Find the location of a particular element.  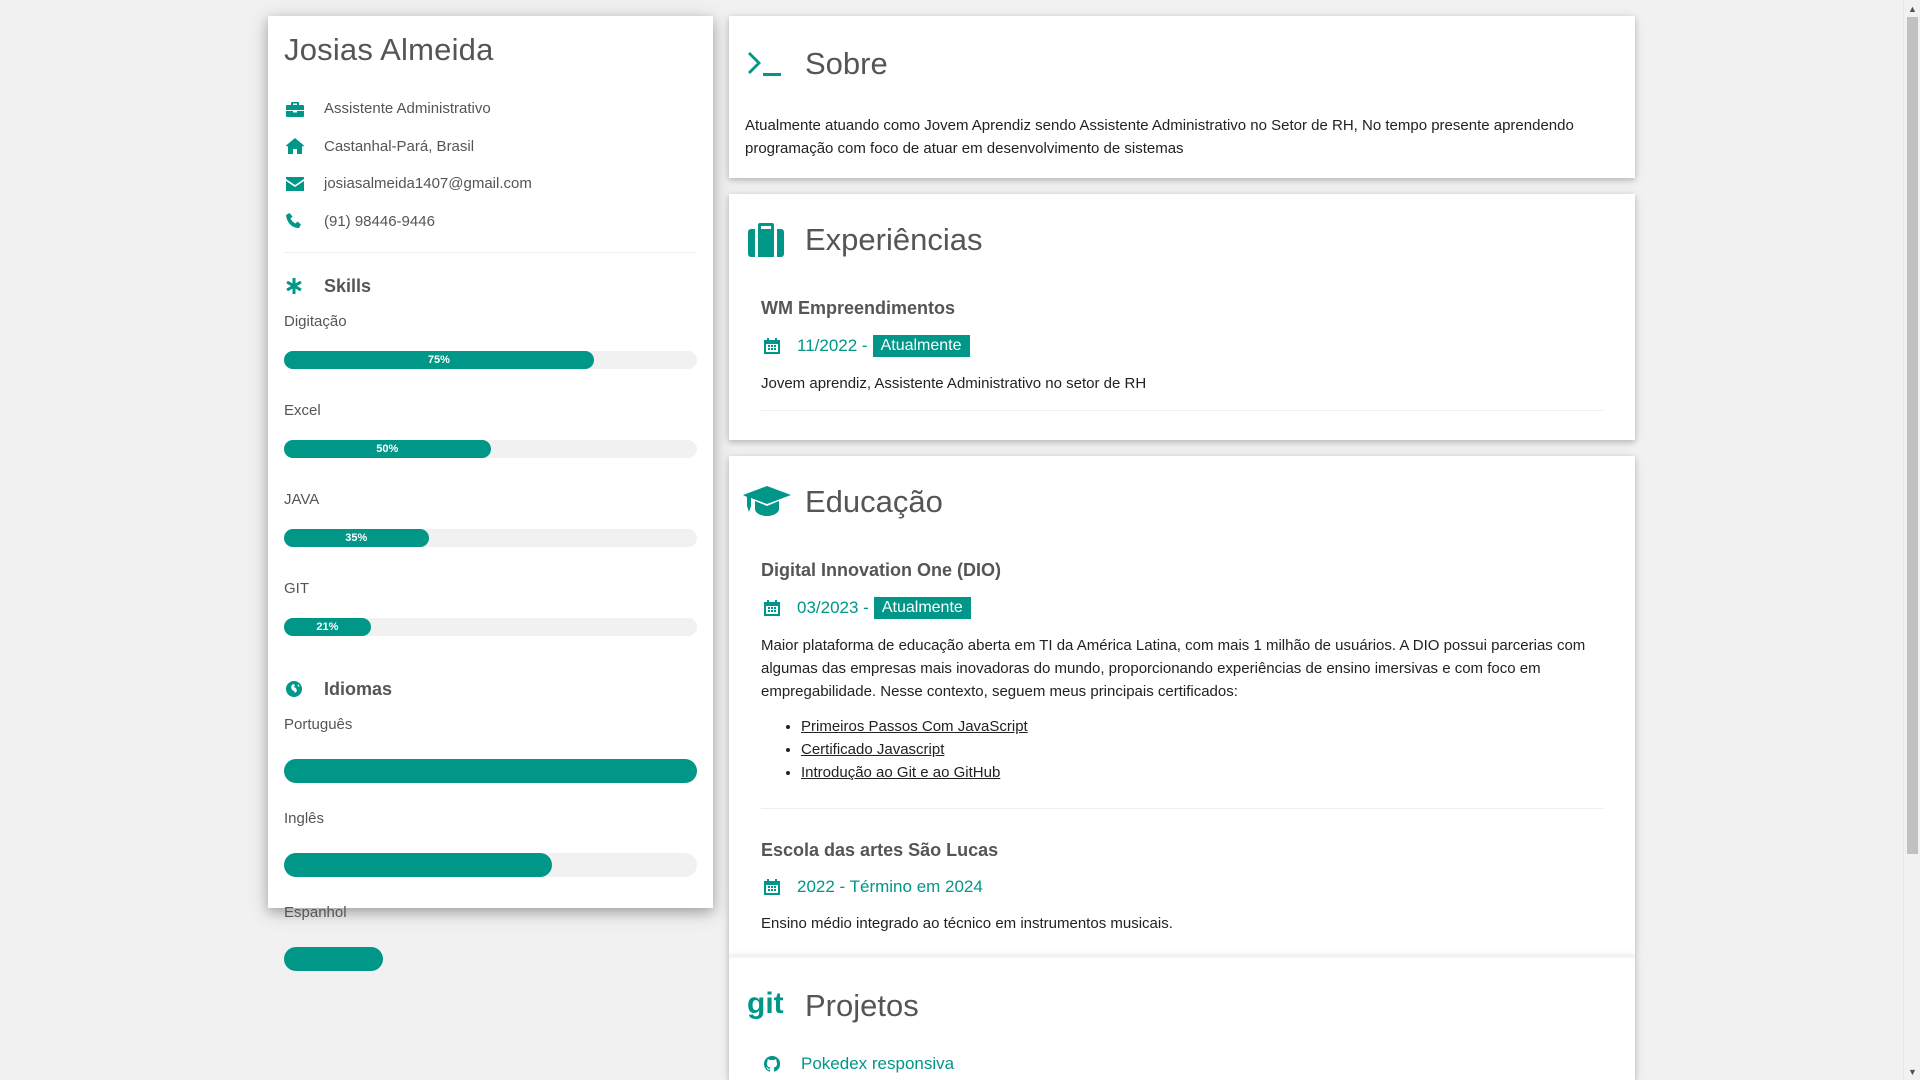

education-date: 03/2023 - Atualmente is located at coordinates (1182, 608).